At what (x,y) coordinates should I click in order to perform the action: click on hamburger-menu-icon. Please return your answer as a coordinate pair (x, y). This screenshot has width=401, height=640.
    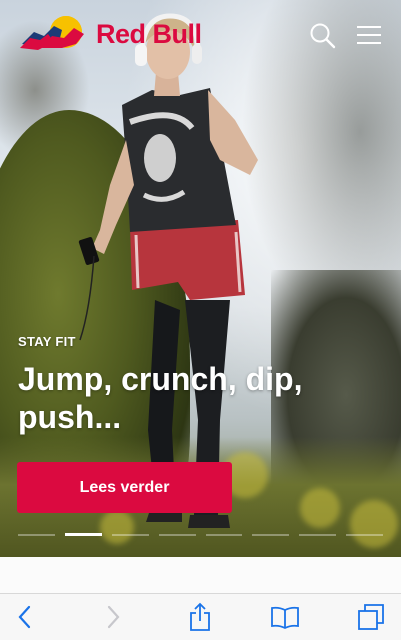
    Looking at the image, I should click on (369, 35).